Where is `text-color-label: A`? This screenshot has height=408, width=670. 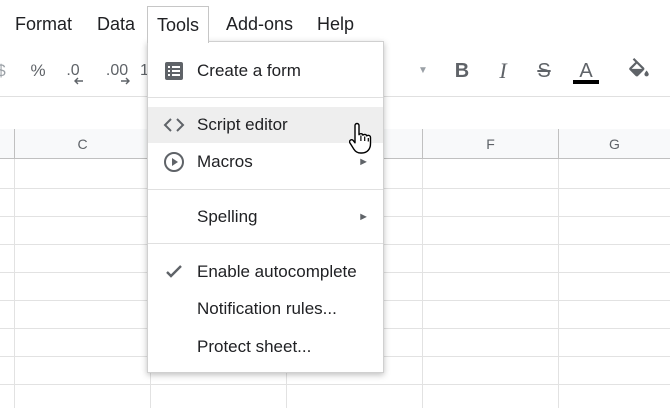
text-color-label: A is located at coordinates (586, 71).